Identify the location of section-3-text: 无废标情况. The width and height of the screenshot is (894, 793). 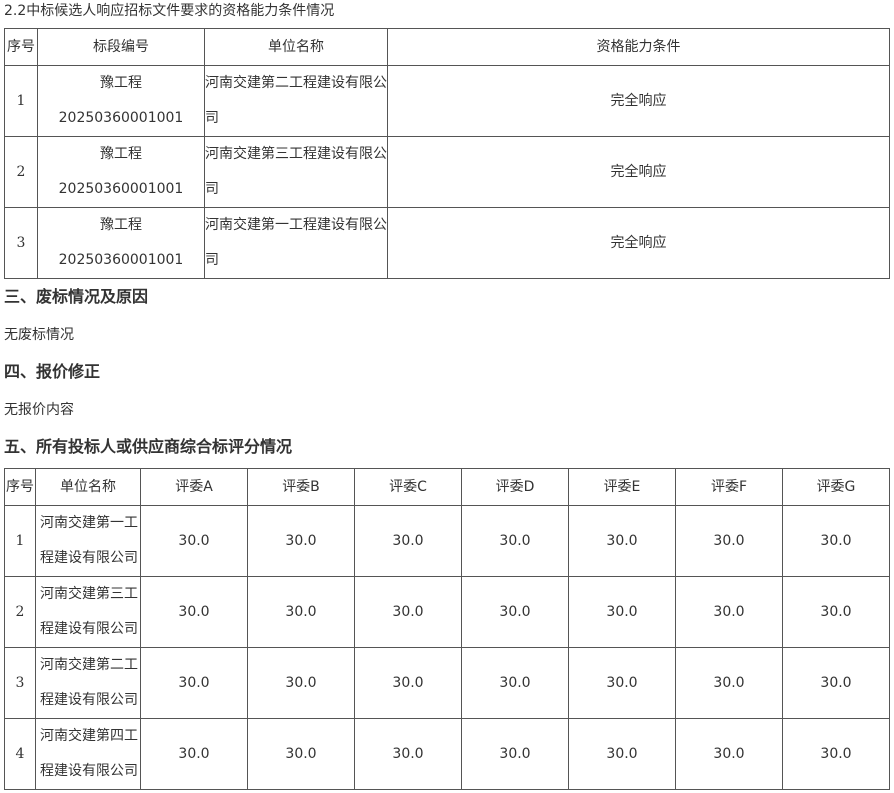
(39, 335).